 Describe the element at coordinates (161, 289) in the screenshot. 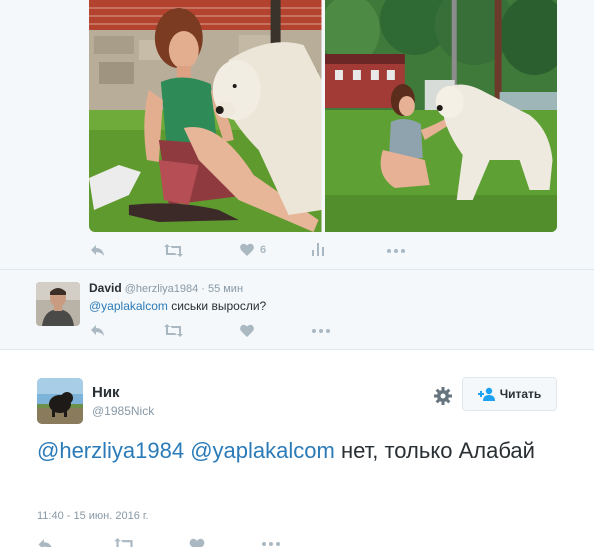

I see `reply-author-handle: @herzliya1984` at that location.